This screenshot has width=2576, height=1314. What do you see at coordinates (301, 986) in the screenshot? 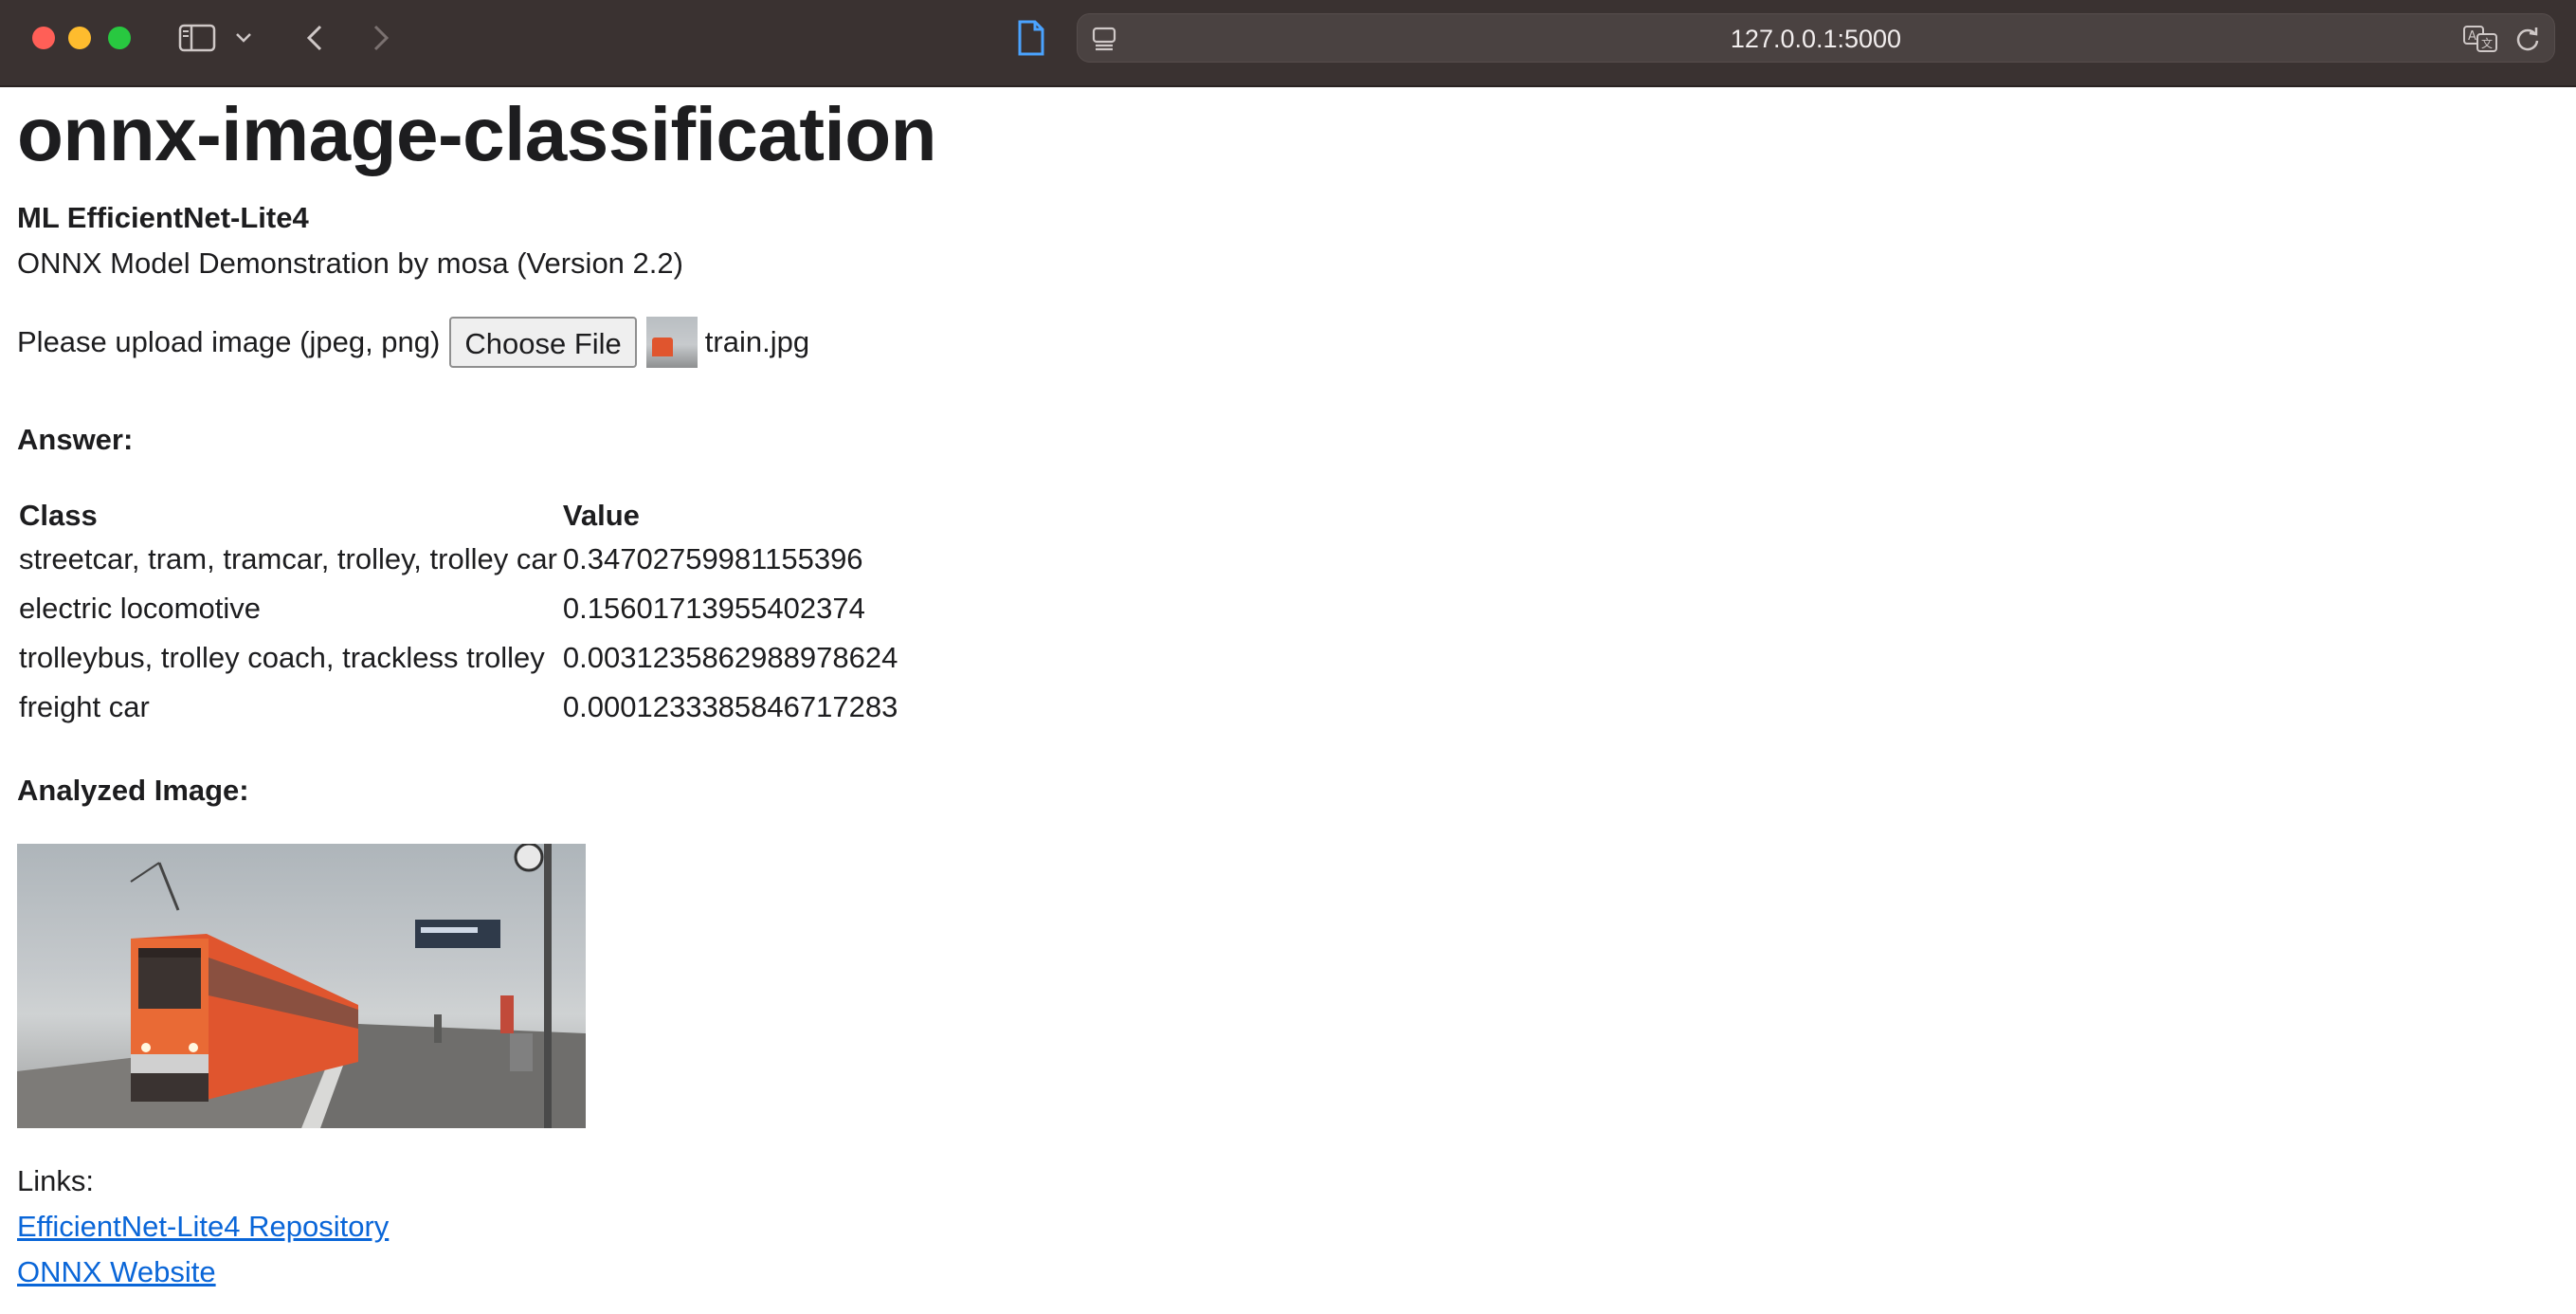
I see `analyzed-image` at bounding box center [301, 986].